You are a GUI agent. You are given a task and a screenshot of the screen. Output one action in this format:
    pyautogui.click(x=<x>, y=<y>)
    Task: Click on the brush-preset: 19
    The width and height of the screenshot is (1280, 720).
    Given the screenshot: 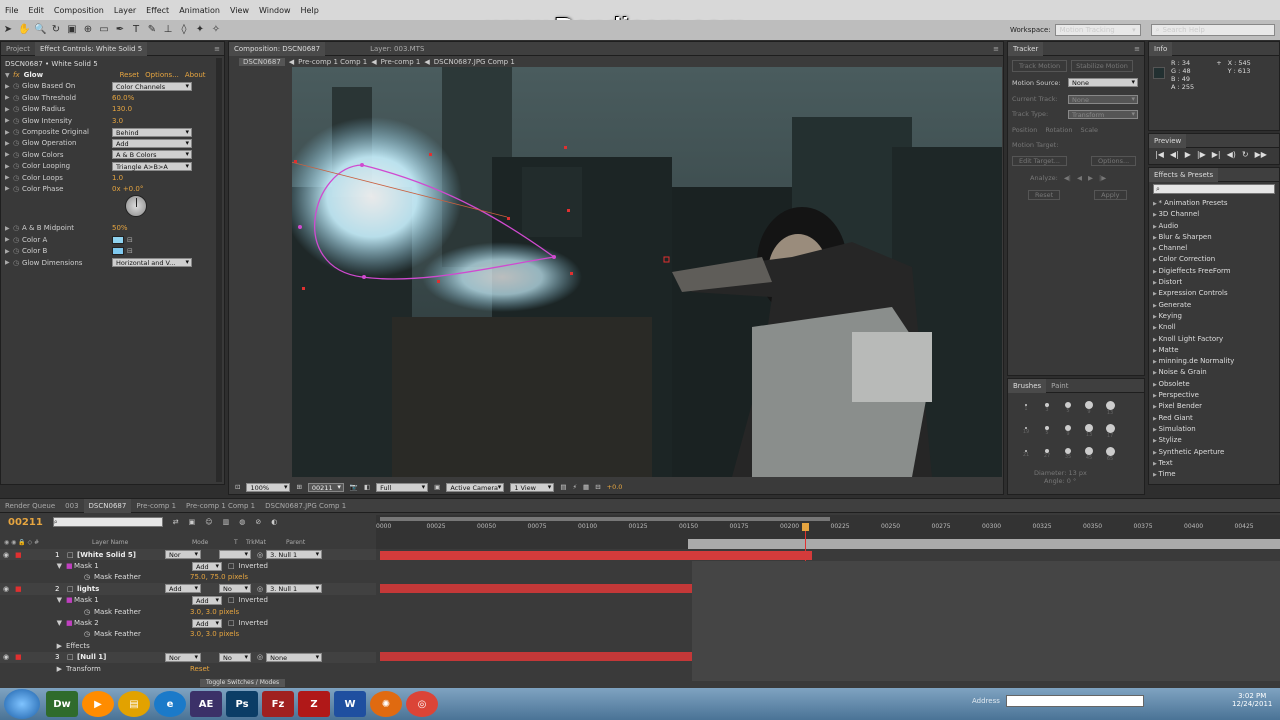 What is the action you would take?
    pyautogui.click(x=1026, y=431)
    